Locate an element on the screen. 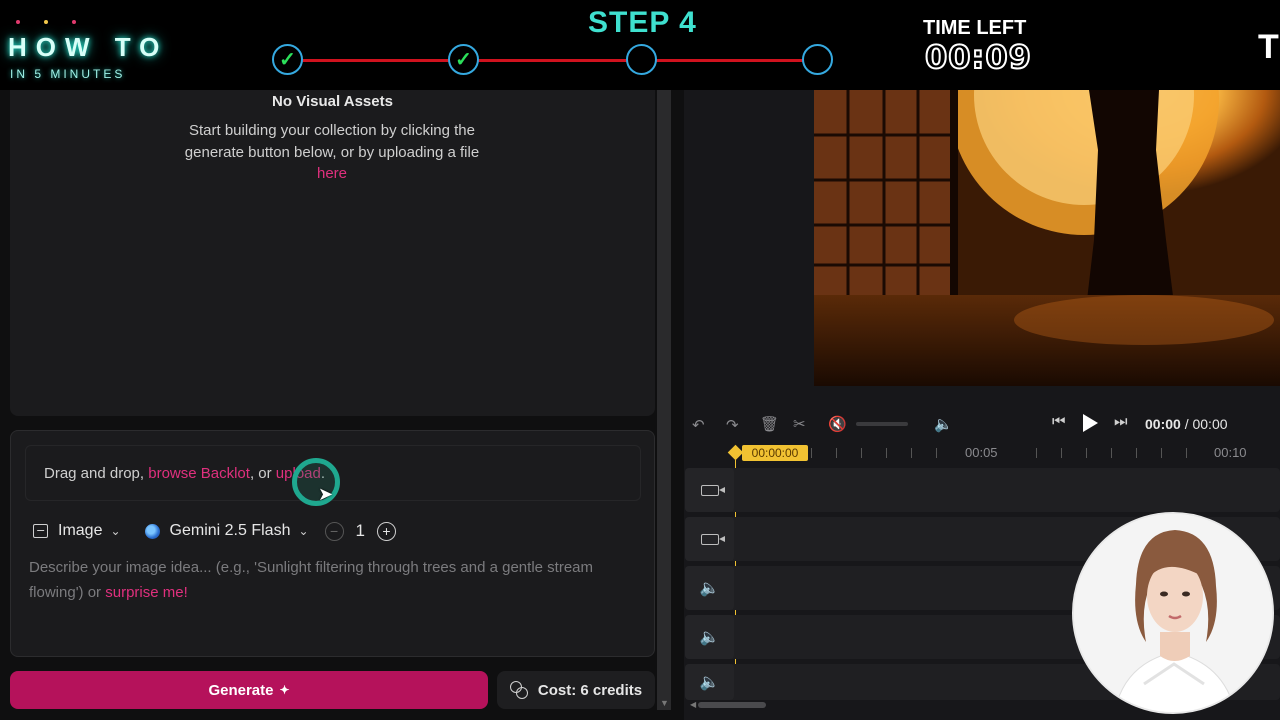 The height and width of the screenshot is (720, 1280). quantity-value: 1 is located at coordinates (360, 530).